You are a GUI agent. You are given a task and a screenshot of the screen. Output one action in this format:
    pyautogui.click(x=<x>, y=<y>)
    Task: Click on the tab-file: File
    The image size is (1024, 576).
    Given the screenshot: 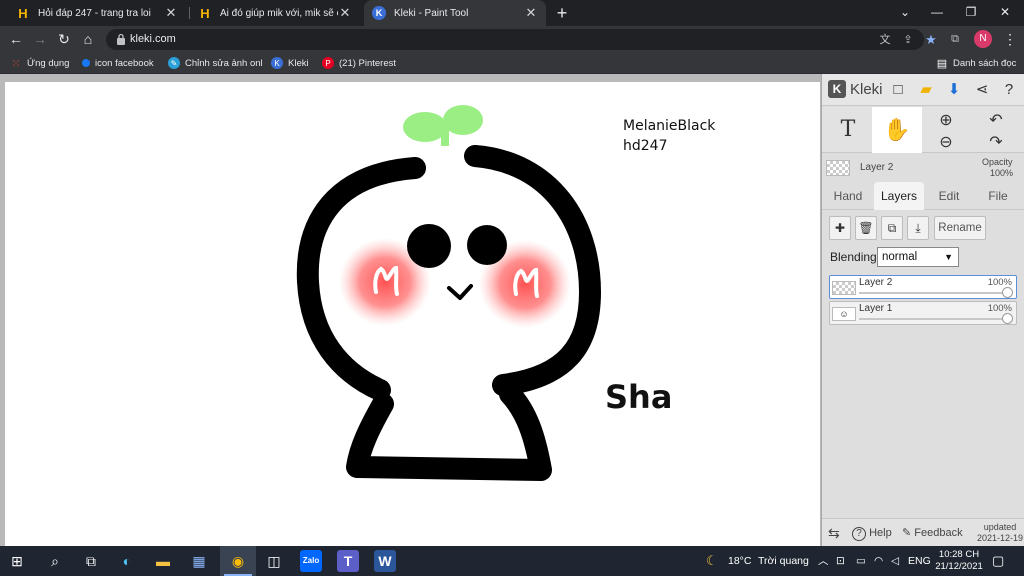 What is the action you would take?
    pyautogui.click(x=998, y=196)
    